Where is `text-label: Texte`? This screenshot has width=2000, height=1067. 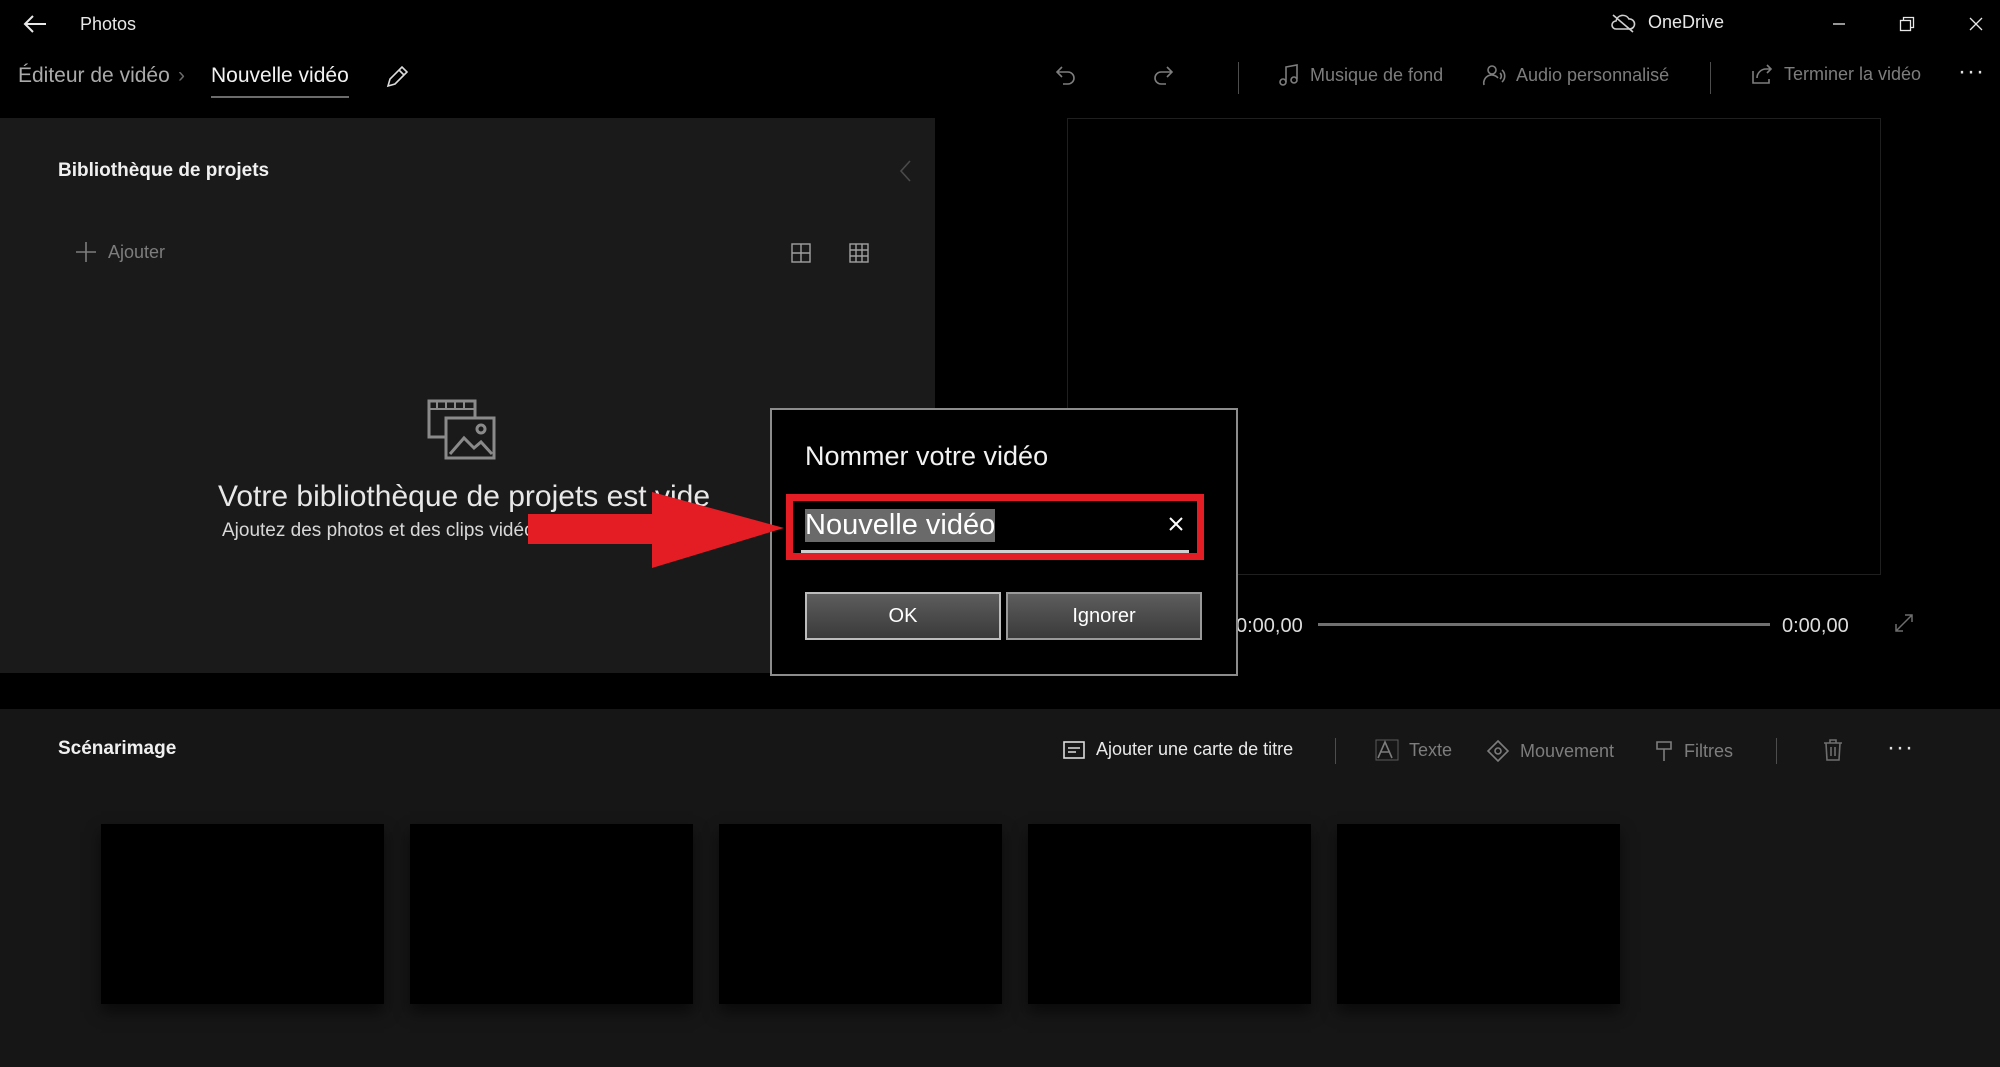 text-label: Texte is located at coordinates (1431, 749).